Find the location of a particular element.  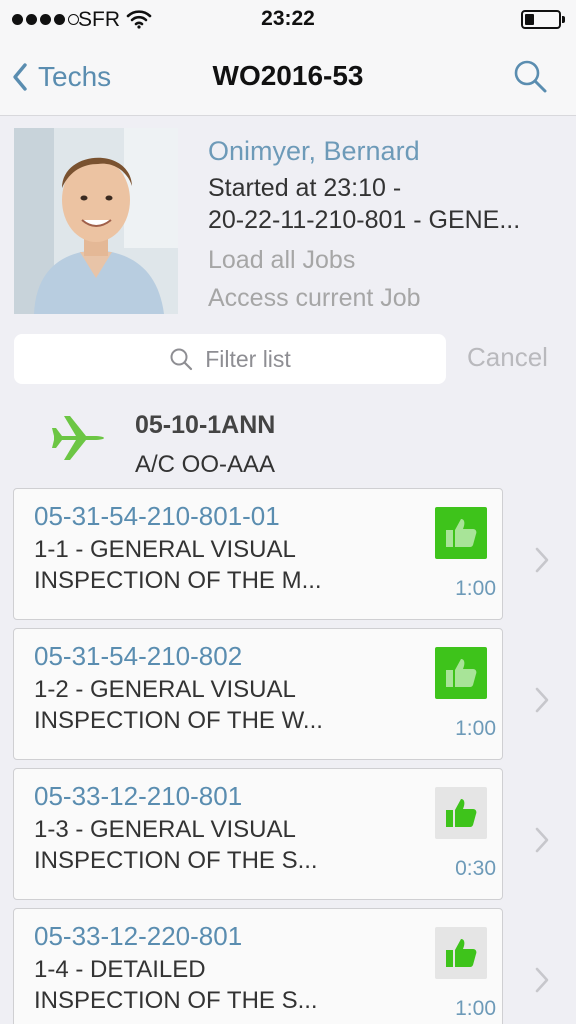

started-time: Started at 23:10 - is located at coordinates (305, 188).